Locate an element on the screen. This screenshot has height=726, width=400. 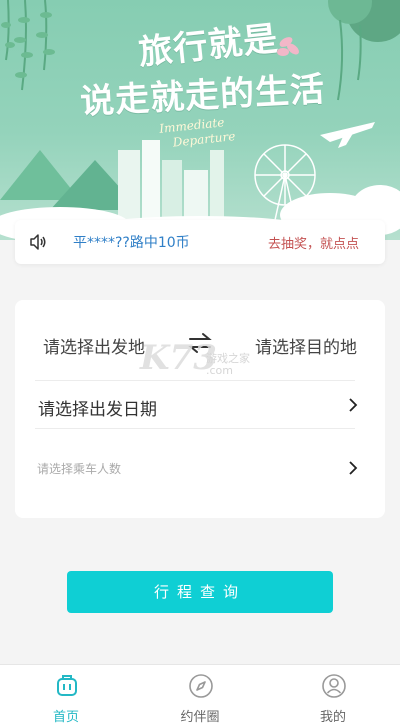
notice-message: 平****??路中10币 is located at coordinates (131, 243).